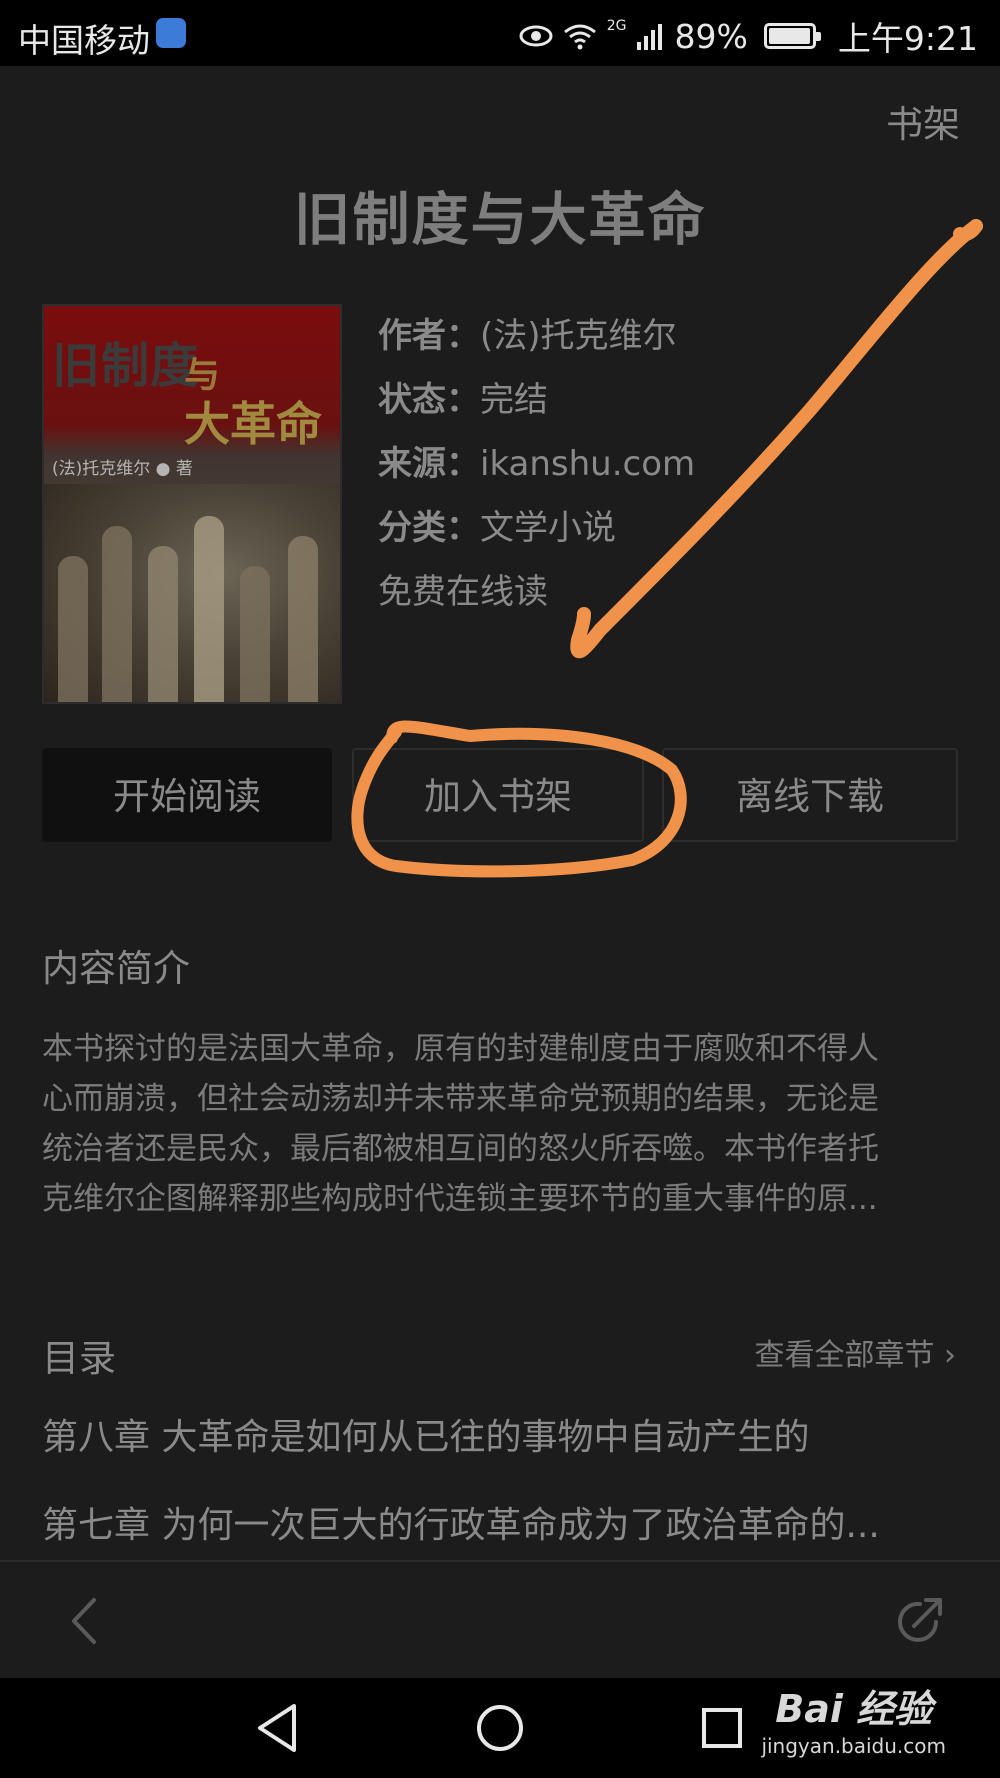 This screenshot has height=1778, width=1000. What do you see at coordinates (855, 1352) in the screenshot?
I see `view-all-chapters-link: 查看全部章节 ›` at bounding box center [855, 1352].